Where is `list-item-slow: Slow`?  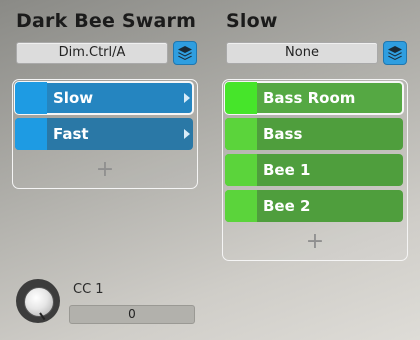
list-item-slow: Slow is located at coordinates (104, 98).